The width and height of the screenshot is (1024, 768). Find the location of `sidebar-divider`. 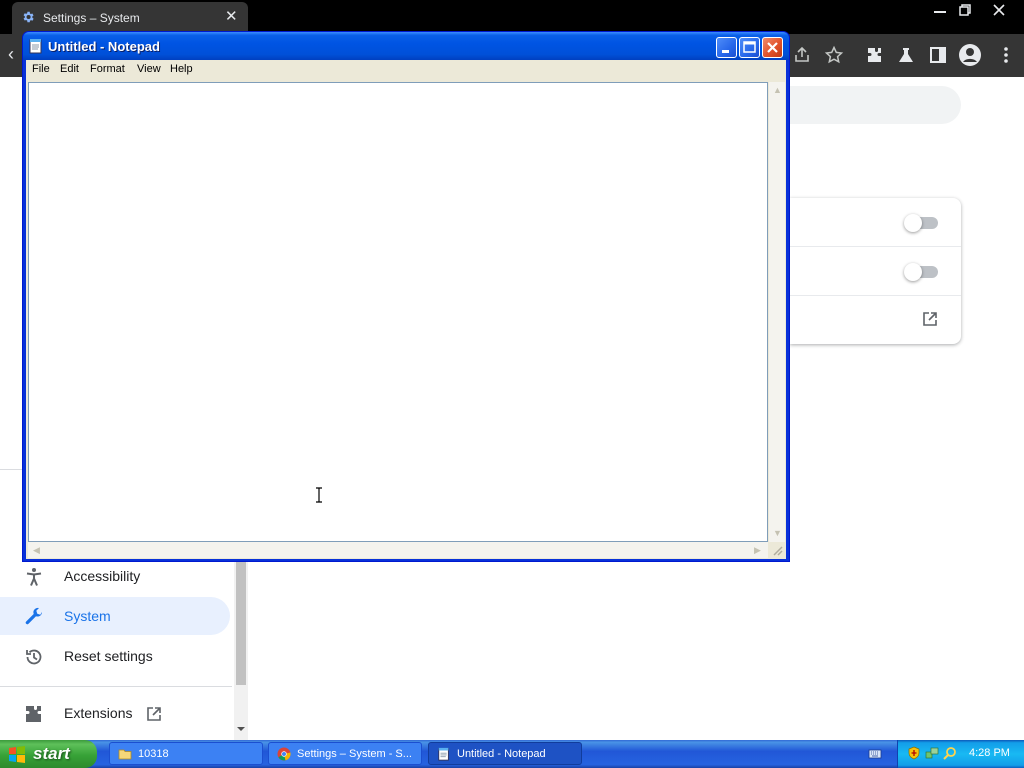

sidebar-divider is located at coordinates (12, 469).